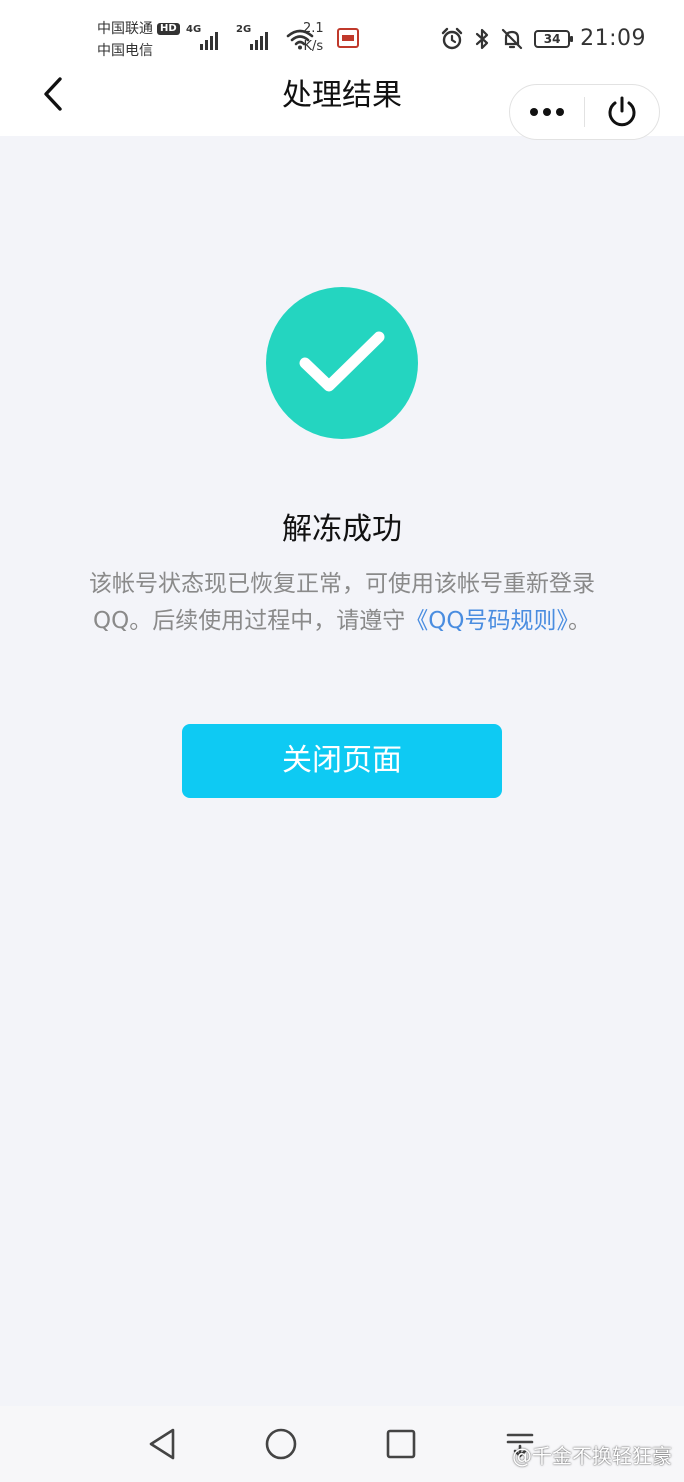 Image resolution: width=684 pixels, height=1482 pixels. Describe the element at coordinates (613, 38) in the screenshot. I see `clock: 21:09` at that location.